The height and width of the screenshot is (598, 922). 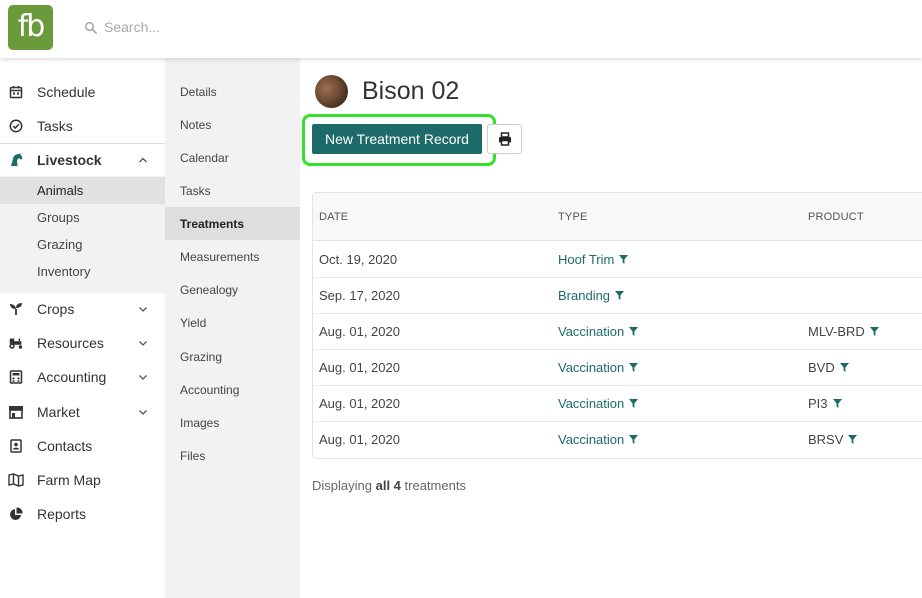 I want to click on sidebar-subitem-groups: Groups, so click(x=82, y=217).